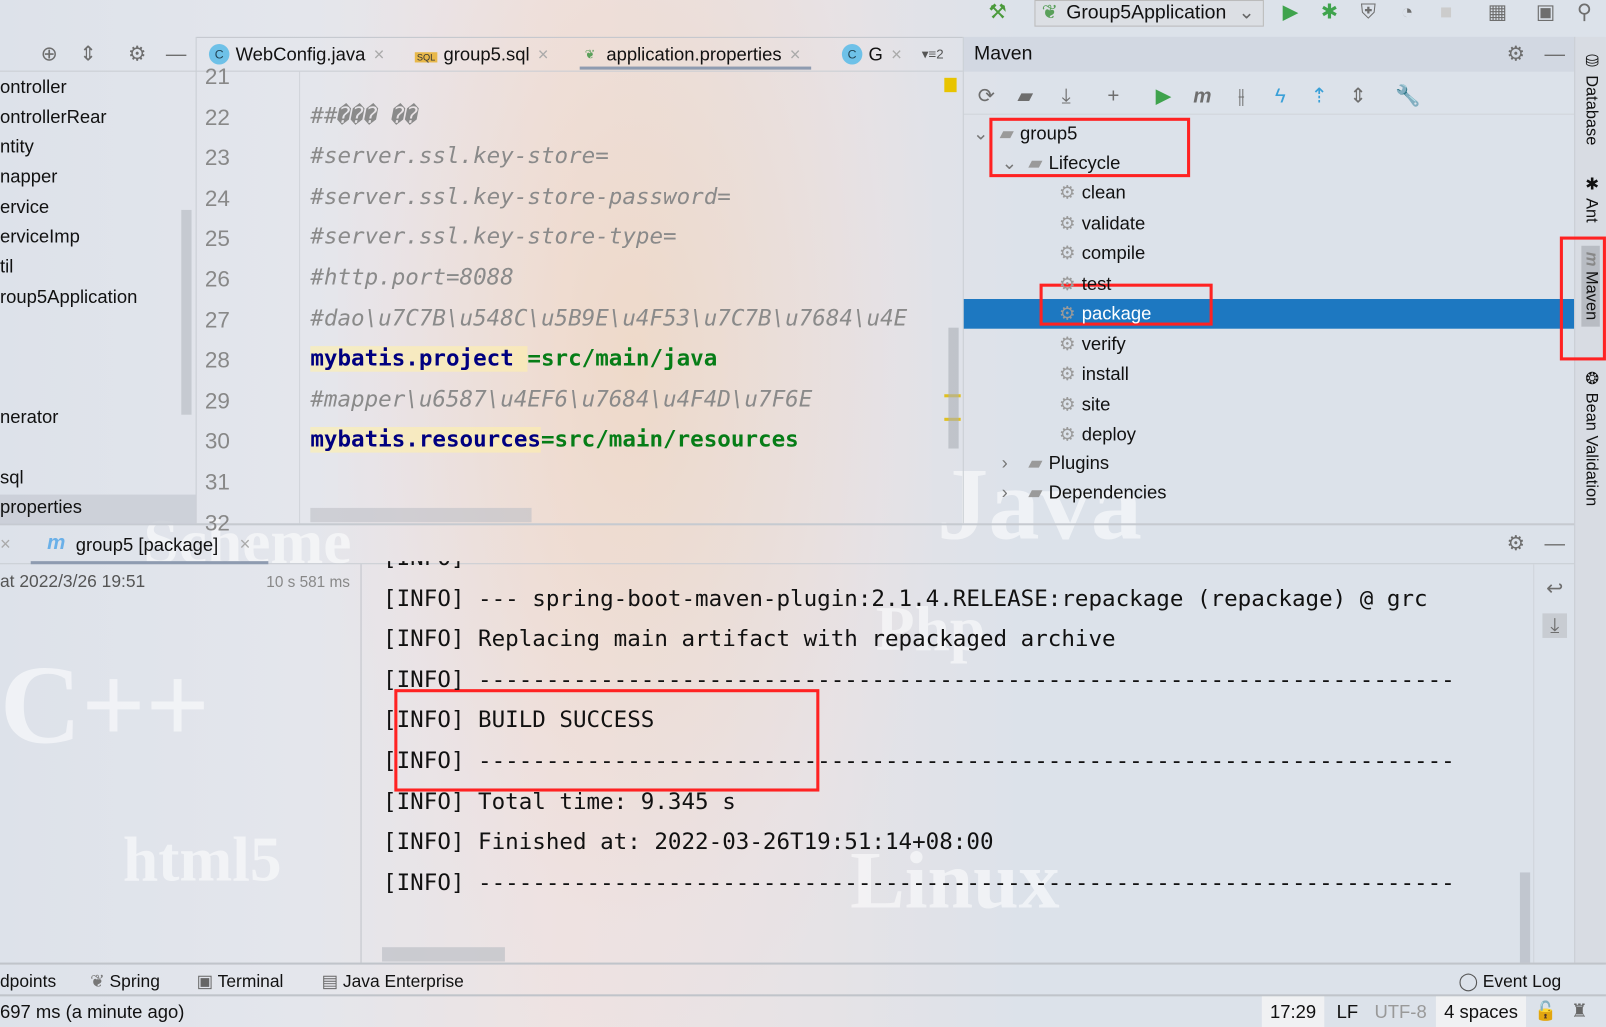 This screenshot has height=1027, width=1606. Describe the element at coordinates (513, 359) in the screenshot. I see `code-line: mybatis.project =src/main/java` at that location.